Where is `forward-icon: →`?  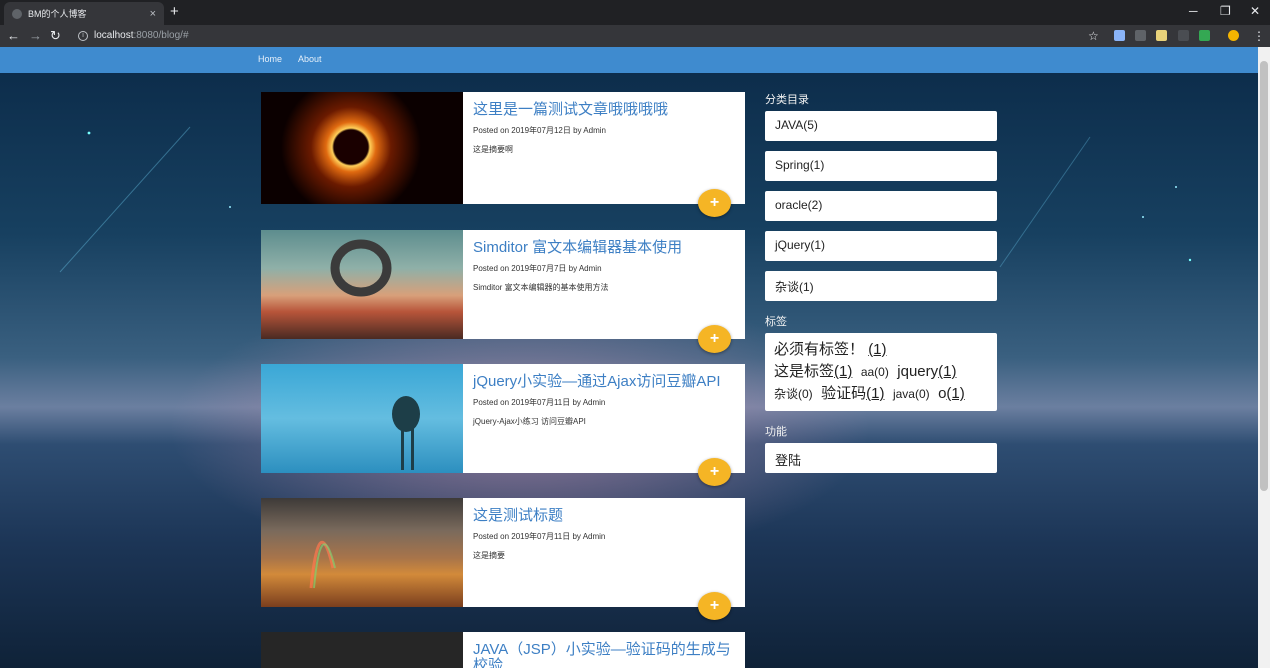 forward-icon: → is located at coordinates (35, 36).